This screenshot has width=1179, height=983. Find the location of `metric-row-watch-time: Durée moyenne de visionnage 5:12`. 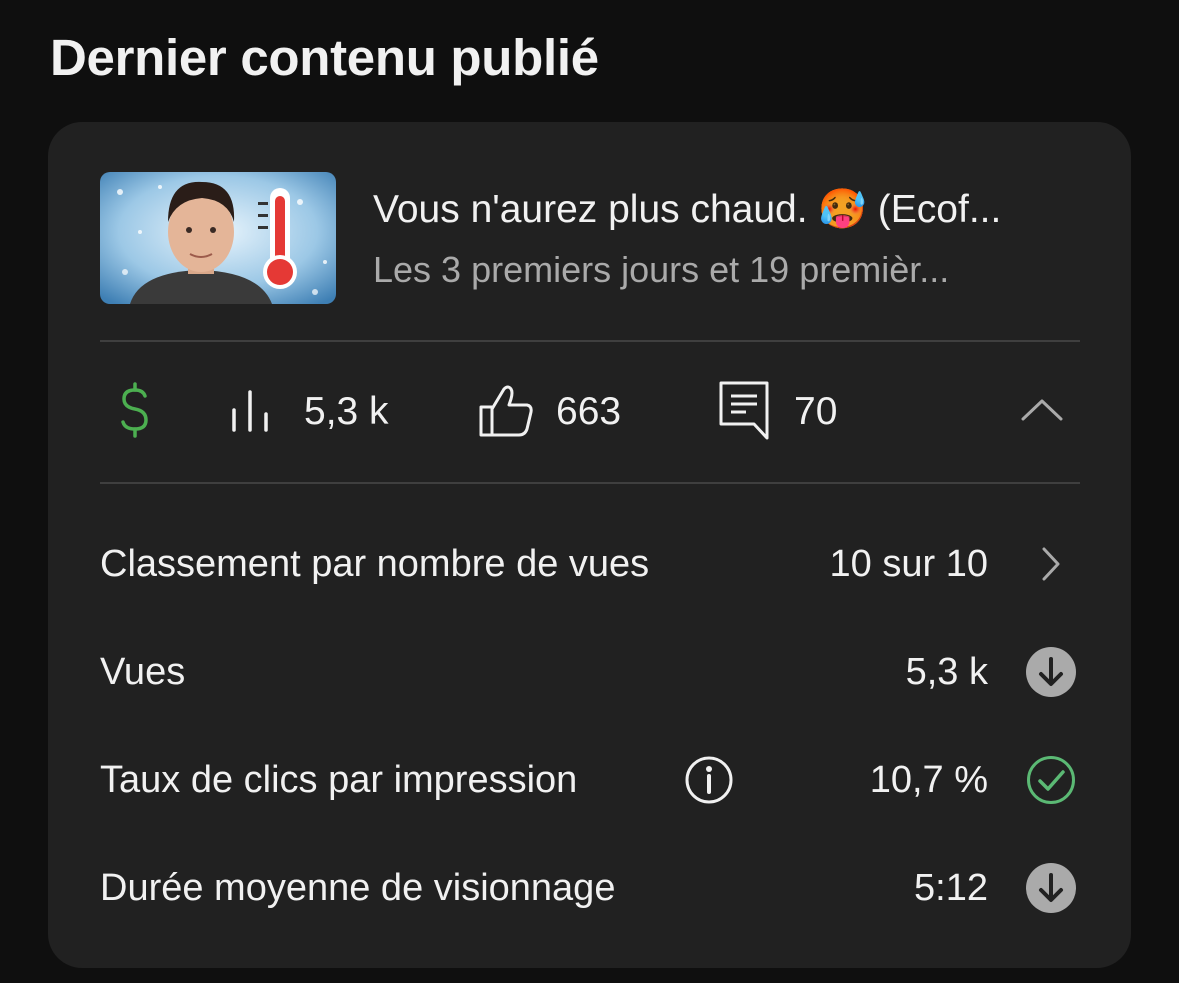

metric-row-watch-time: Durée moyenne de visionnage 5:12 is located at coordinates (590, 888).